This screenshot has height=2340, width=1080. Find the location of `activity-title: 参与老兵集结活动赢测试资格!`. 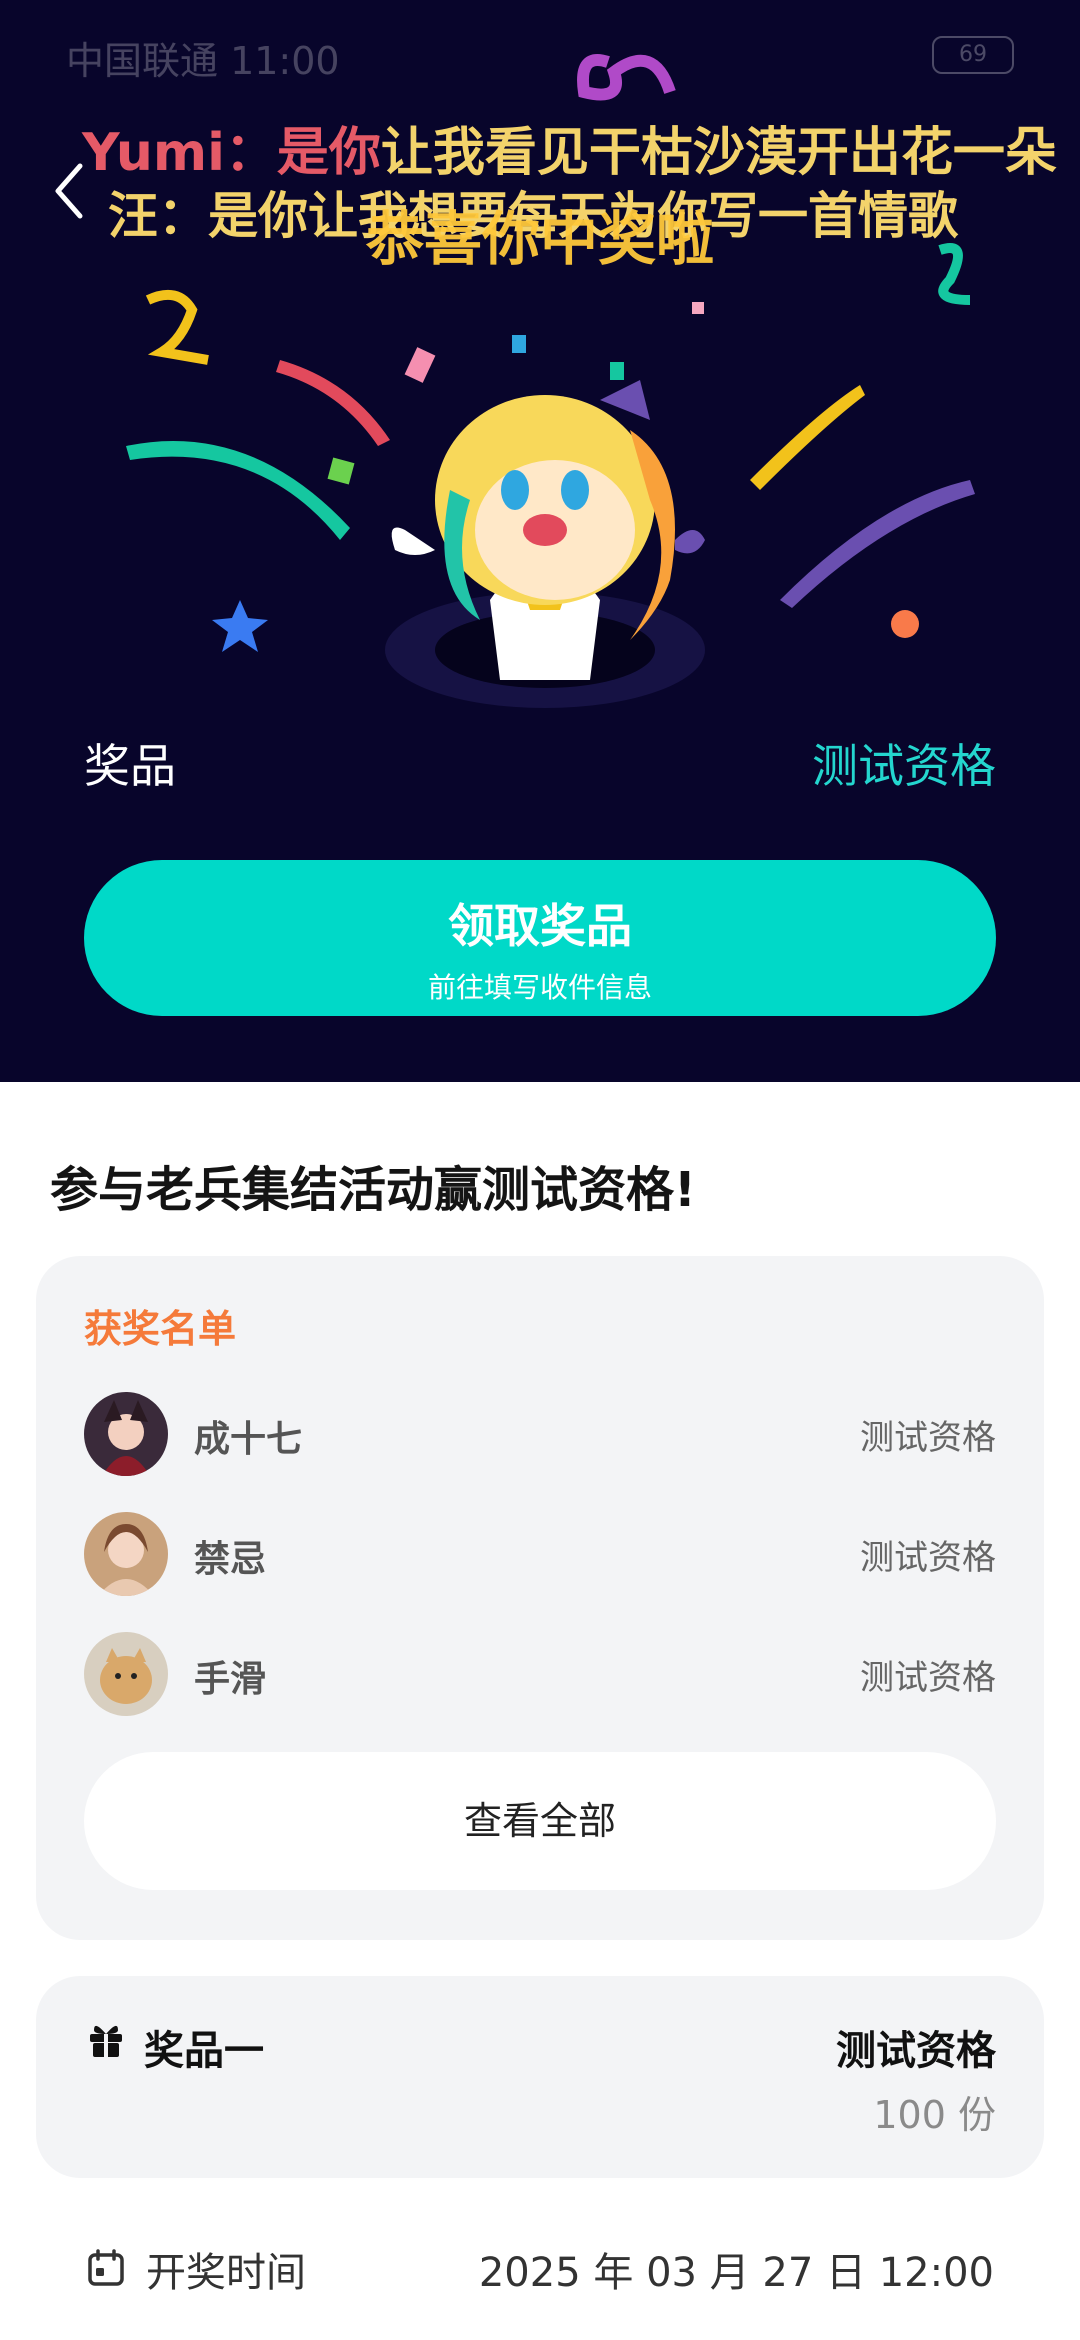

activity-title: 参与老兵集结活动赢测试资格! is located at coordinates (373, 1190).